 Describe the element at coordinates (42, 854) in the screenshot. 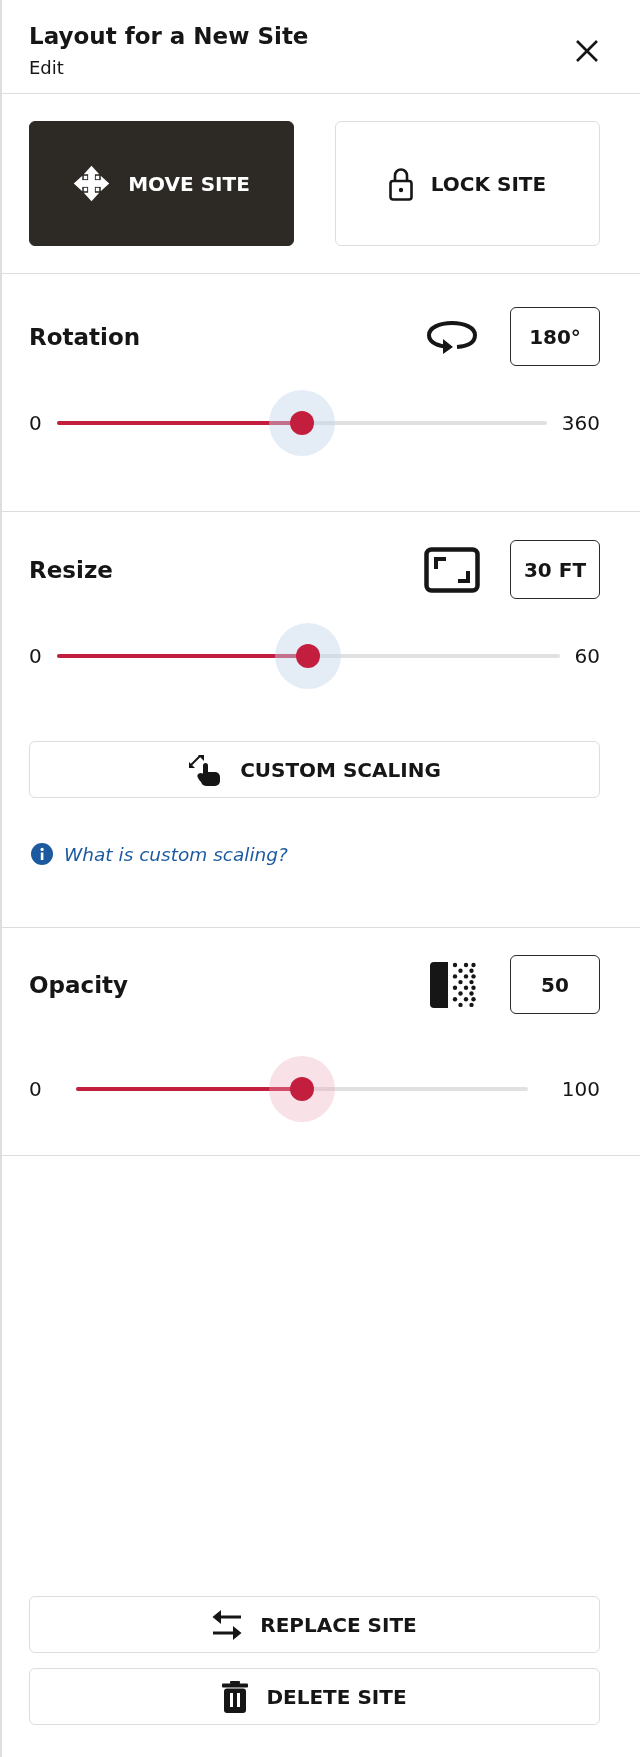

I see `info-icon` at that location.